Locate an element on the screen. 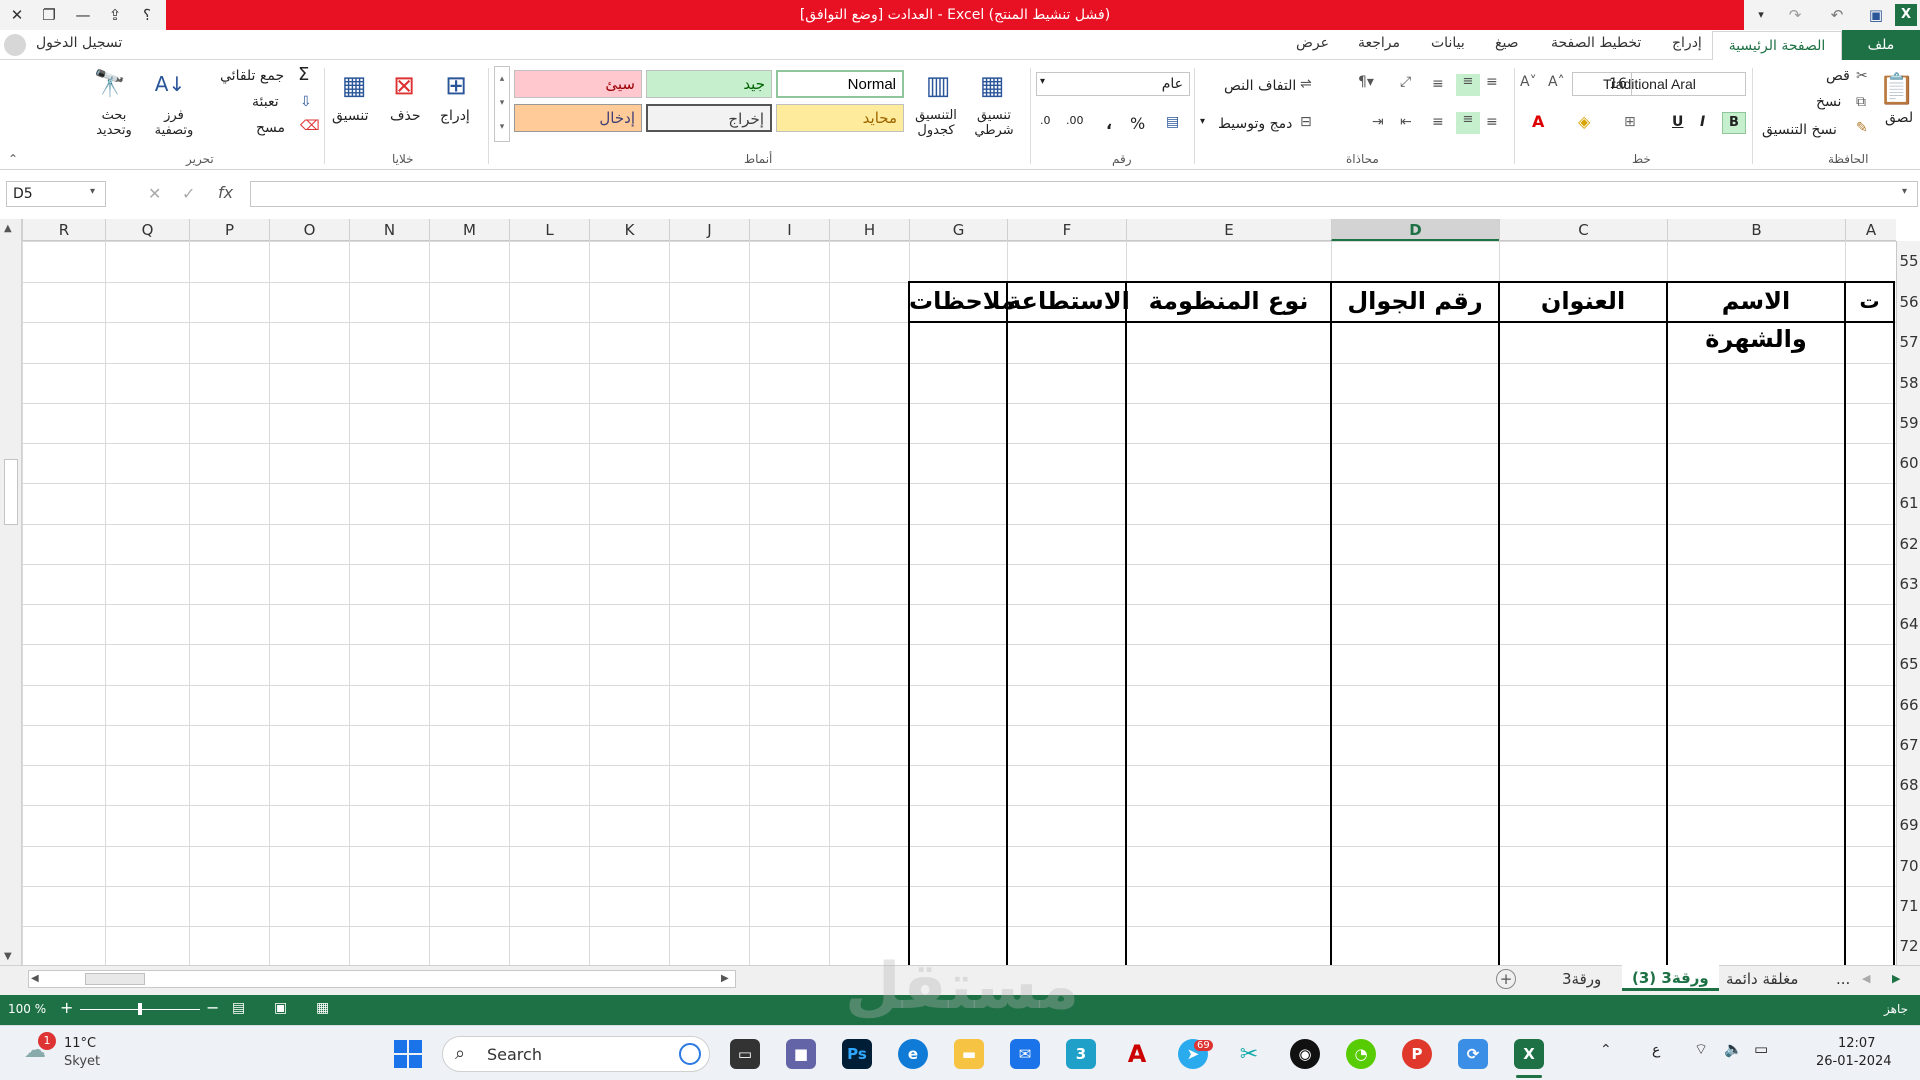 Image resolution: width=1920 pixels, height=1080 pixels. row-header: 55 is located at coordinates (1908, 261).